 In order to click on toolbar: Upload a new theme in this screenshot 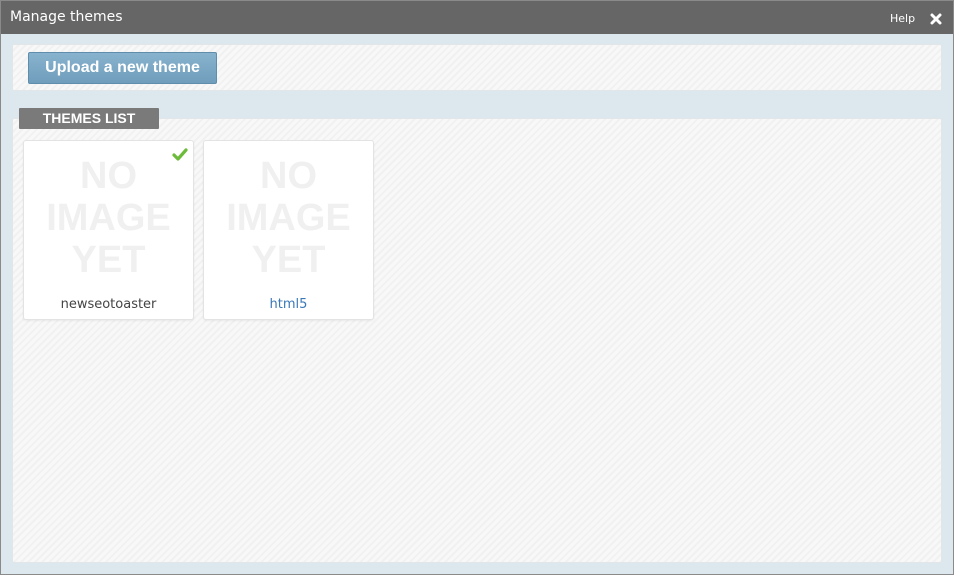, I will do `click(477, 67)`.